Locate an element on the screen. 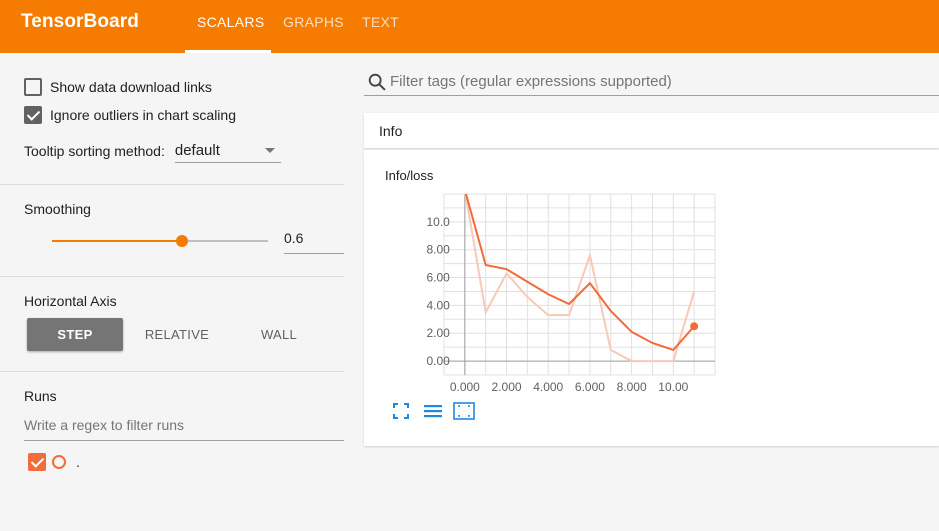  runs-filter-input: Write a regex to filter runs is located at coordinates (184, 429).